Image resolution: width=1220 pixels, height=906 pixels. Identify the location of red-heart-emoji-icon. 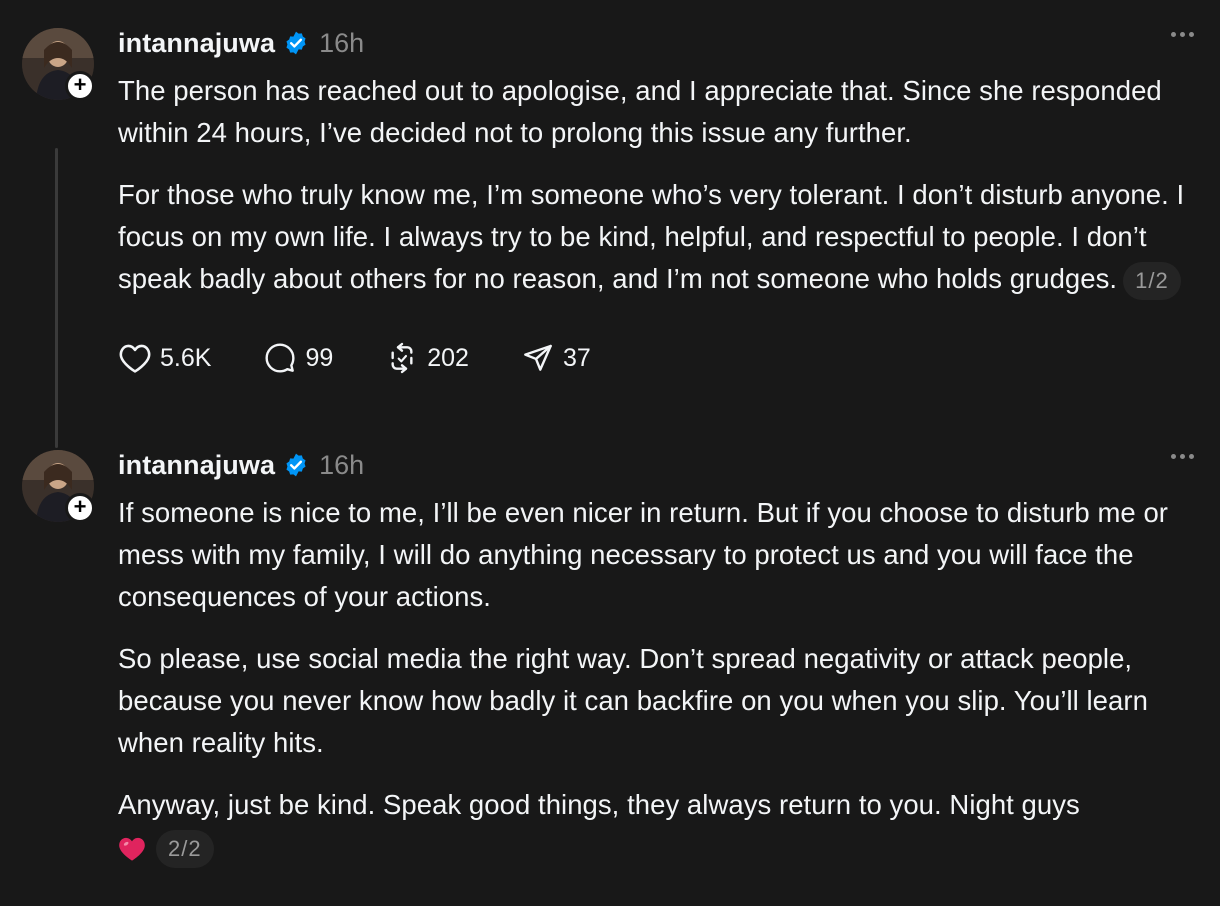
(132, 849).